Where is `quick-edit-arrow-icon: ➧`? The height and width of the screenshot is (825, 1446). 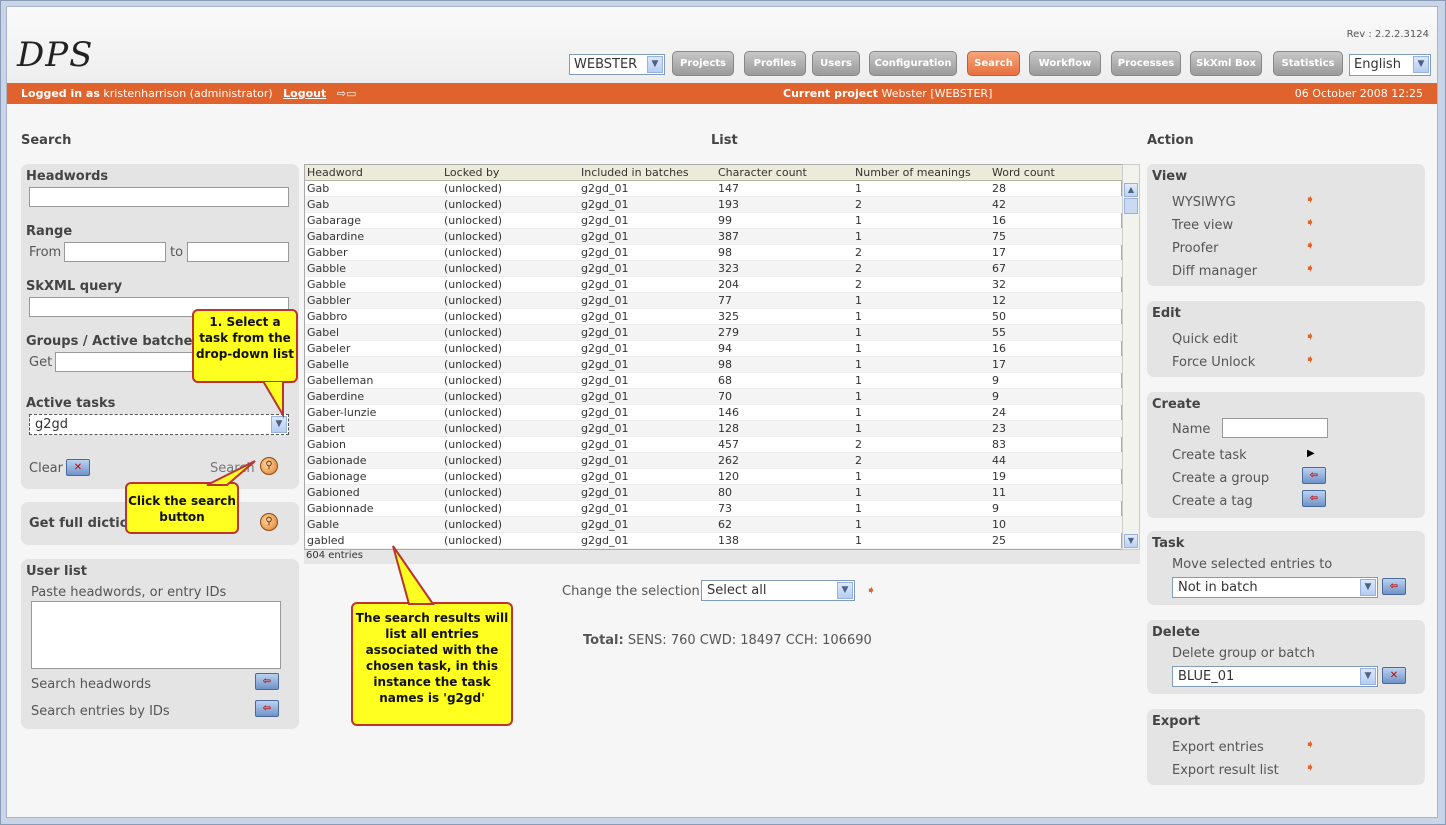 quick-edit-arrow-icon: ➧ is located at coordinates (1311, 336).